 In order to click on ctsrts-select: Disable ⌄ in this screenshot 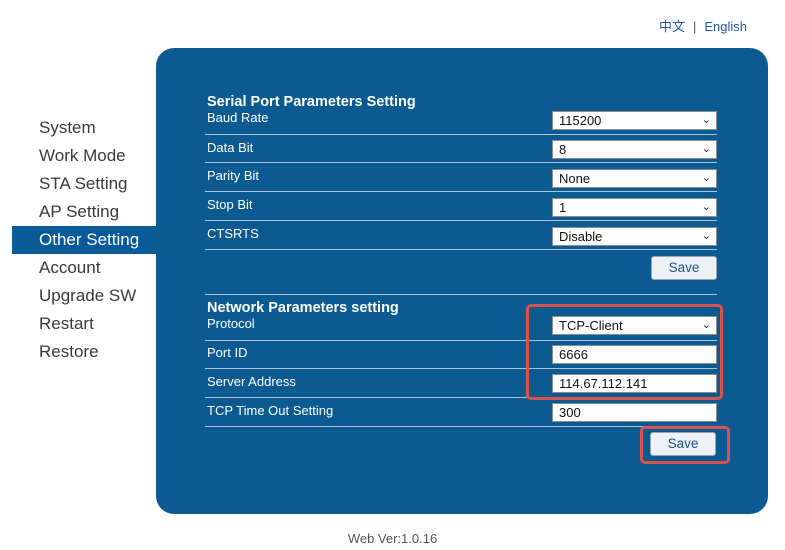, I will do `click(634, 236)`.